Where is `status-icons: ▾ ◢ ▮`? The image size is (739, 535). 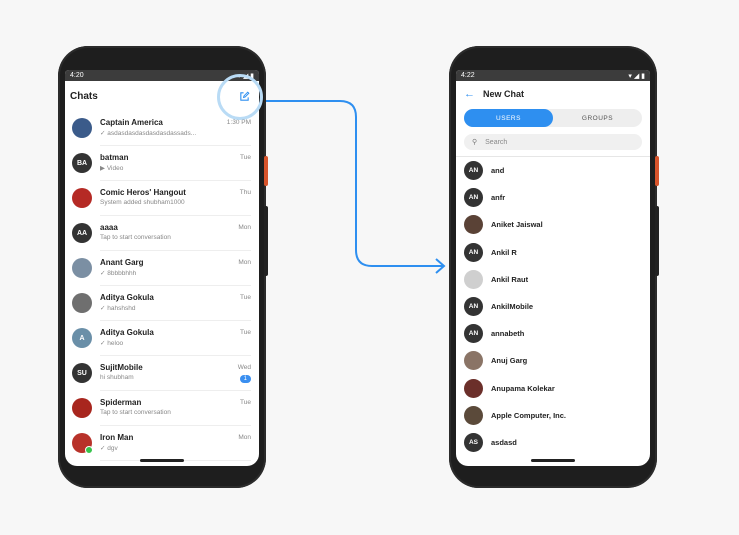
status-icons: ▾ ◢ ▮ is located at coordinates (636, 76).